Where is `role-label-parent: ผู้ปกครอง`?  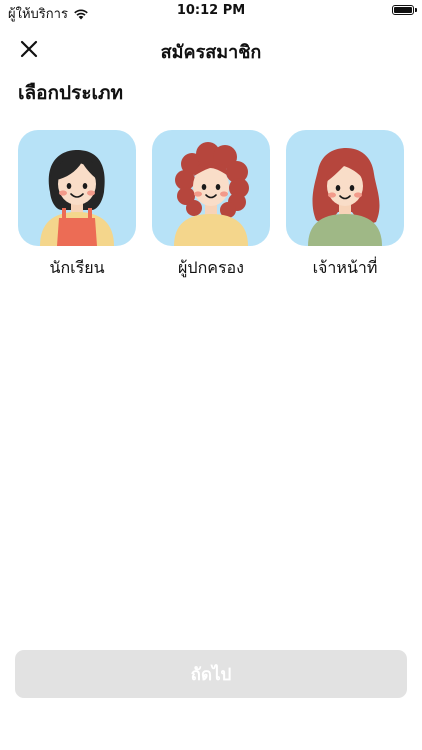
role-label-parent: ผู้ปกครอง is located at coordinates (211, 267).